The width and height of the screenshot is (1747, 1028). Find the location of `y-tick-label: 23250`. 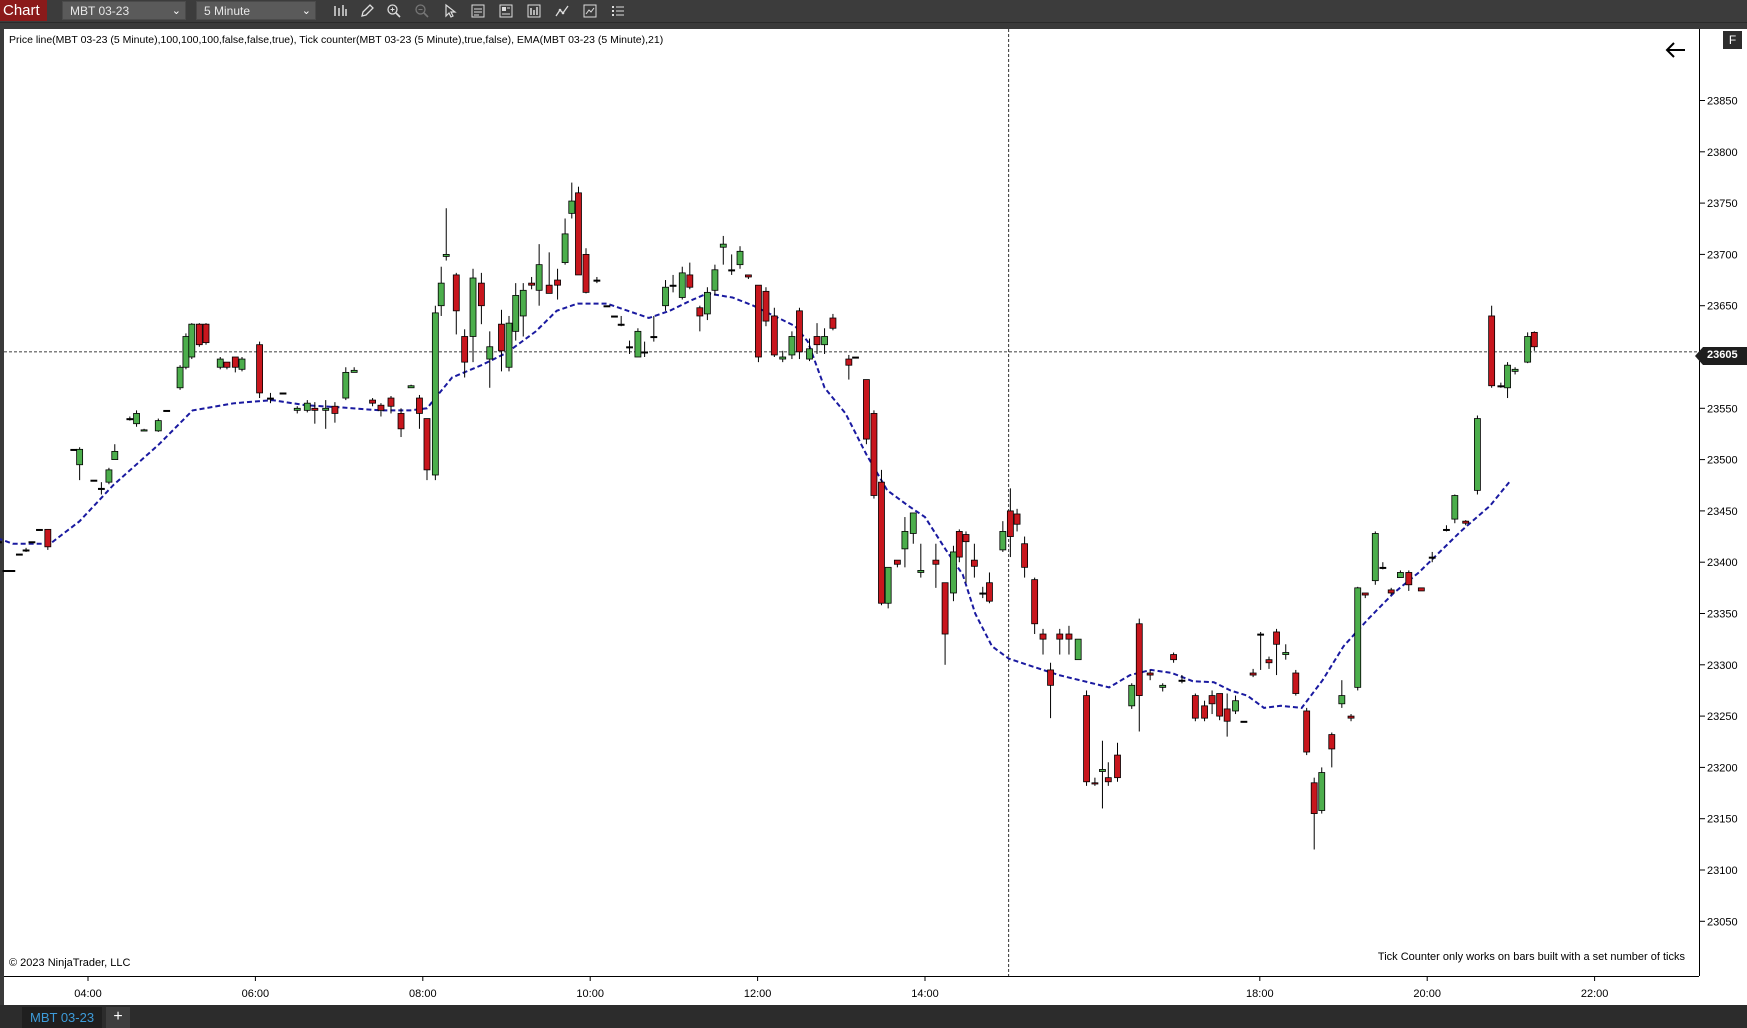

y-tick-label: 23250 is located at coordinates (1722, 717).